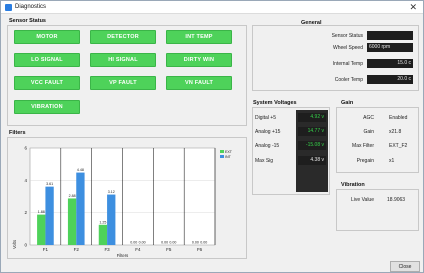  Describe the element at coordinates (392, 161) in the screenshot. I see `pregain-value: x1` at that location.